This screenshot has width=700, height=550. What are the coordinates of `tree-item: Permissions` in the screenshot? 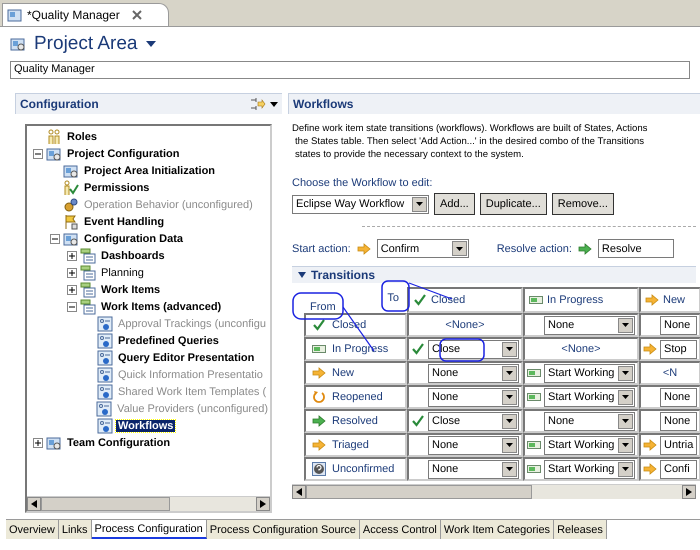 It's located at (117, 188).